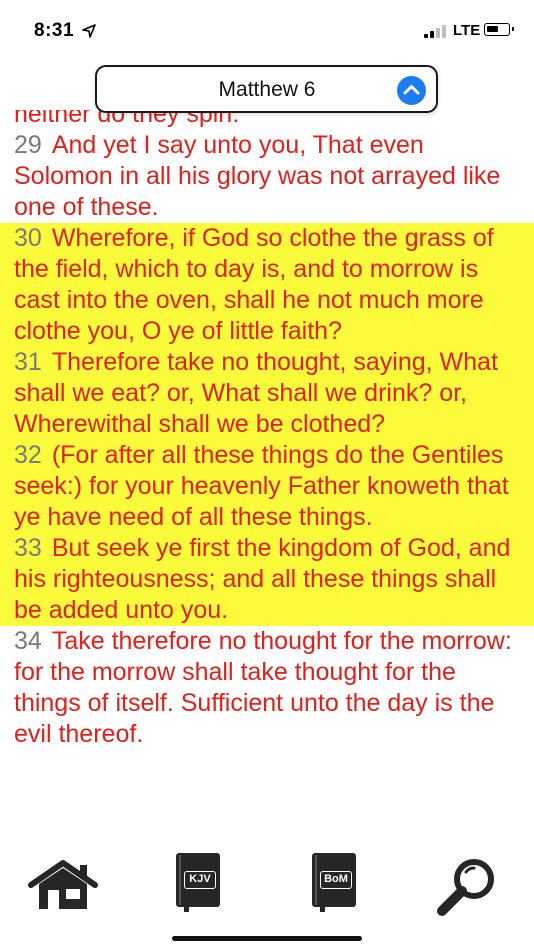 The height and width of the screenshot is (950, 534). Describe the element at coordinates (28, 455) in the screenshot. I see `verse-number: 32` at that location.